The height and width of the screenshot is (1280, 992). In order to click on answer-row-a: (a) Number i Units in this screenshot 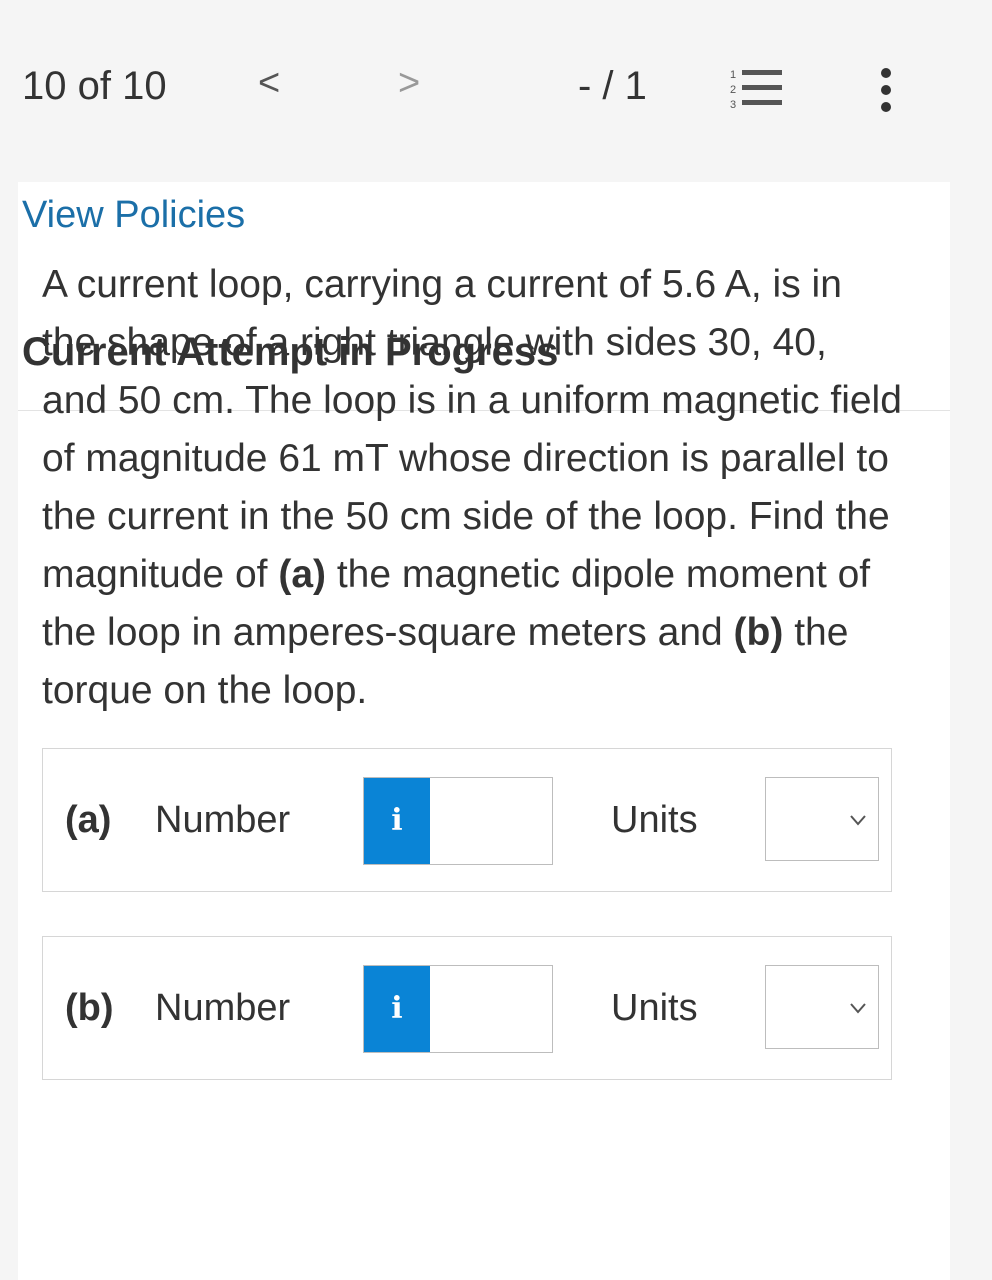, I will do `click(467, 820)`.